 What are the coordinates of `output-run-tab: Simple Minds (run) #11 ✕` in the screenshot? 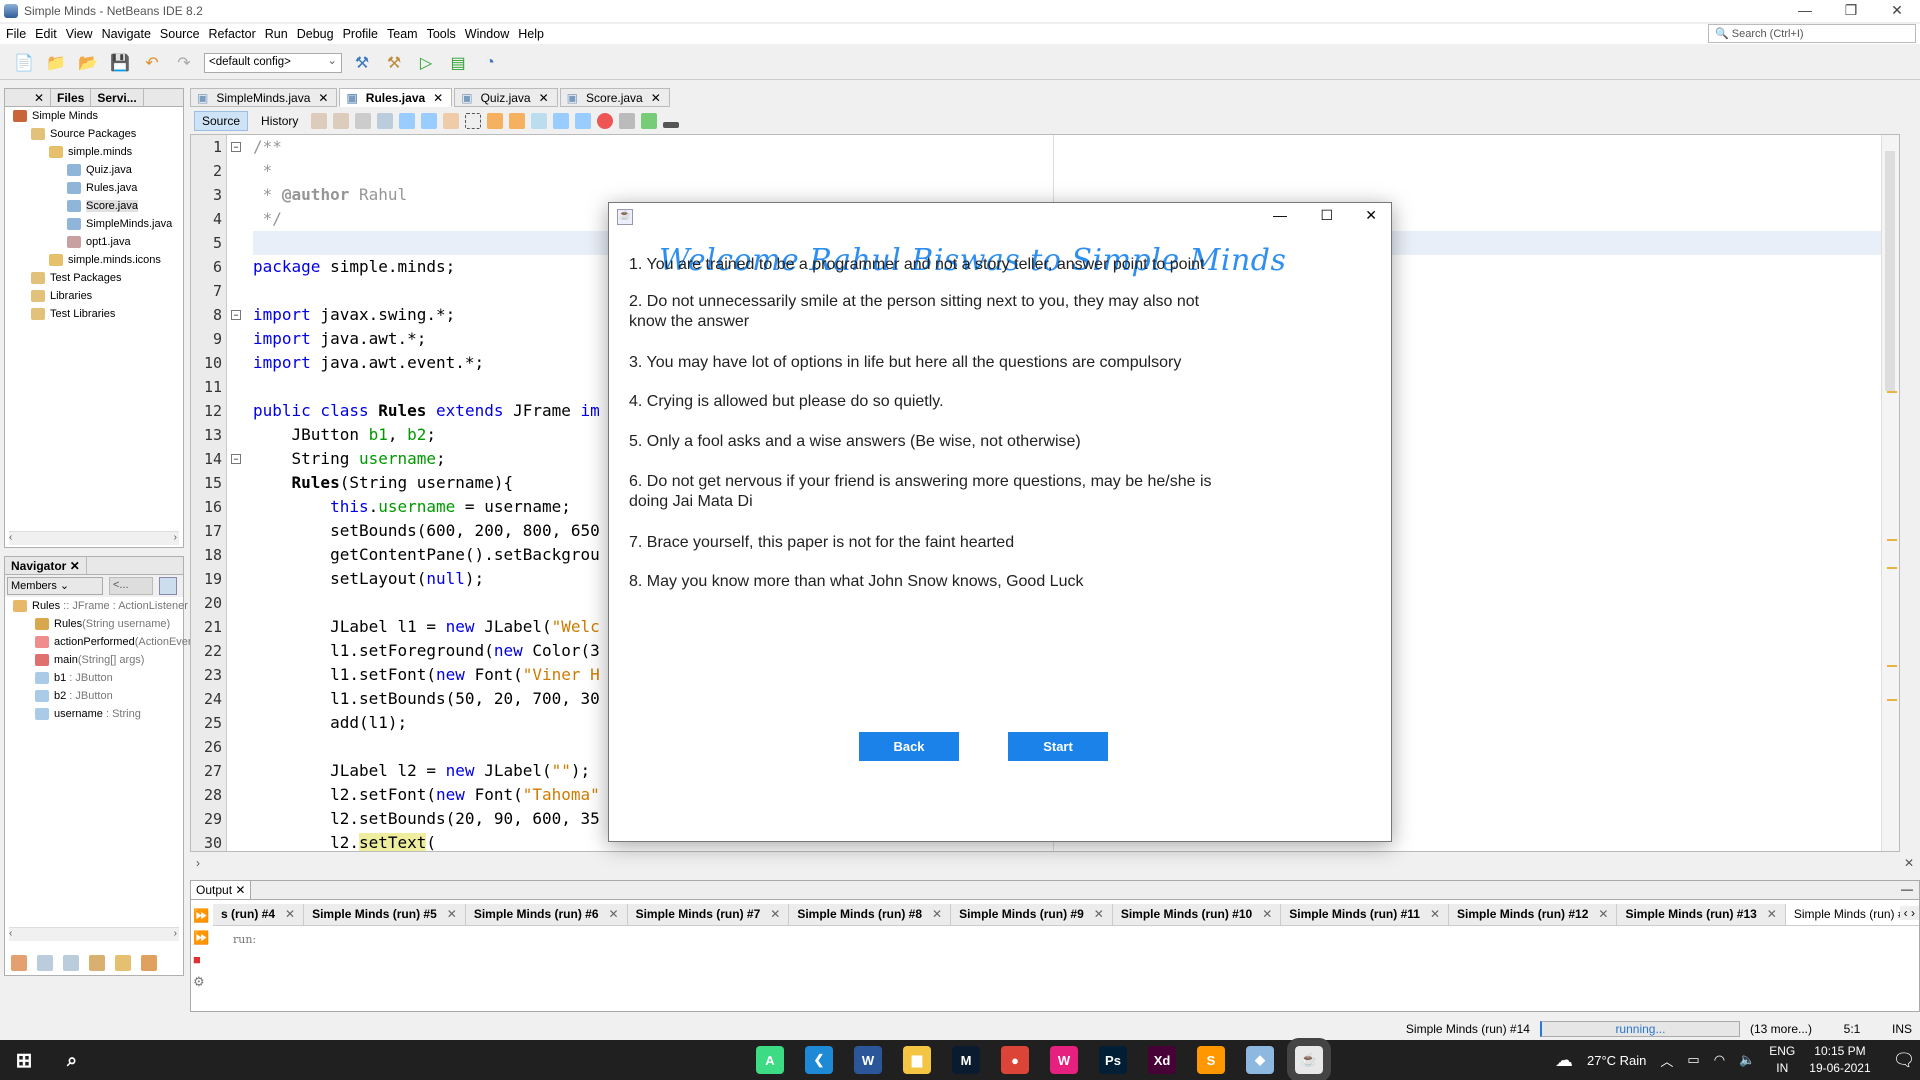 It's located at (1365, 914).